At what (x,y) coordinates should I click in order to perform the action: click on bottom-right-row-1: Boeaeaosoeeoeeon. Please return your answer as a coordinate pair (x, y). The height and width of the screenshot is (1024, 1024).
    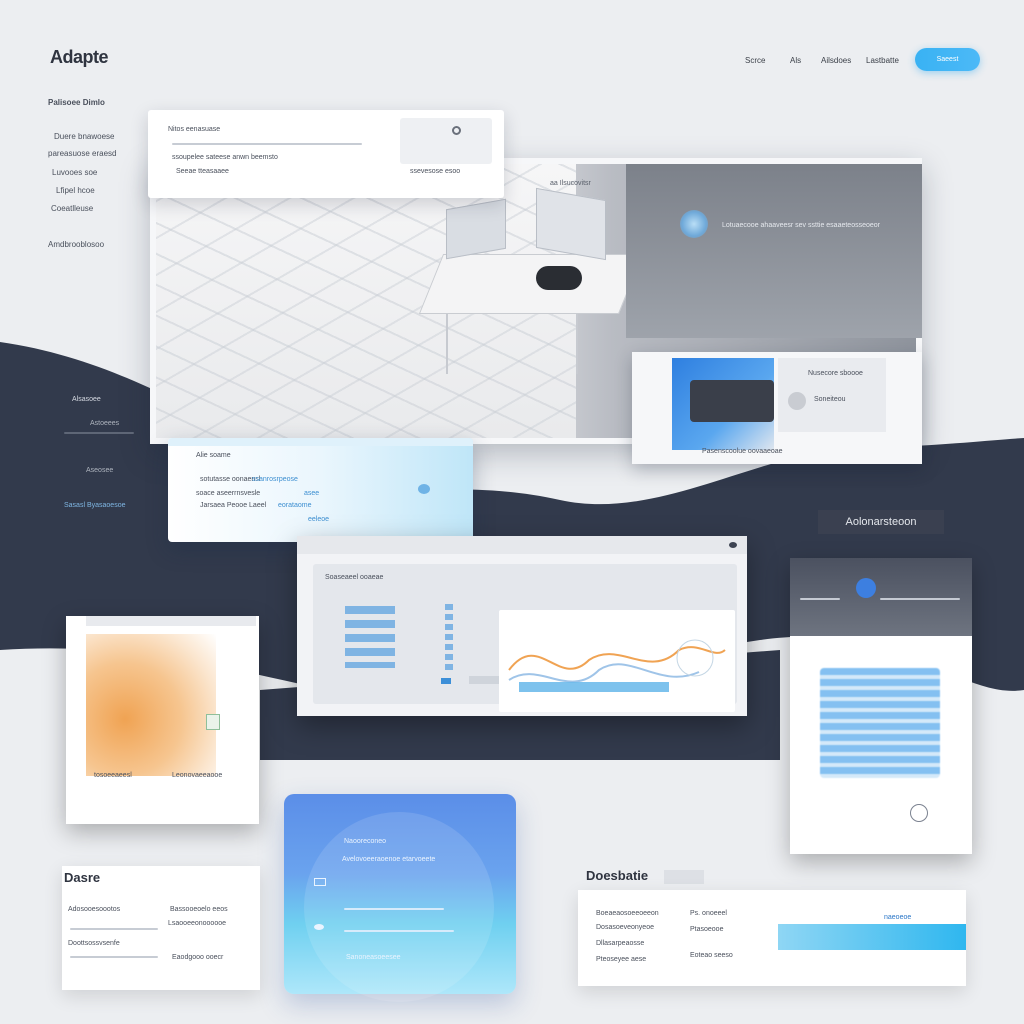
    Looking at the image, I should click on (627, 913).